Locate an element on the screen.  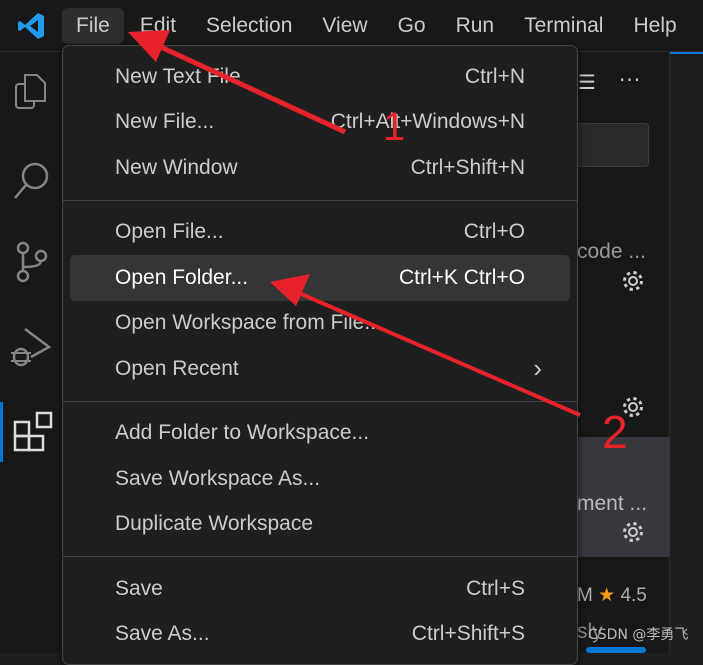
label: New Text File is located at coordinates (178, 76).